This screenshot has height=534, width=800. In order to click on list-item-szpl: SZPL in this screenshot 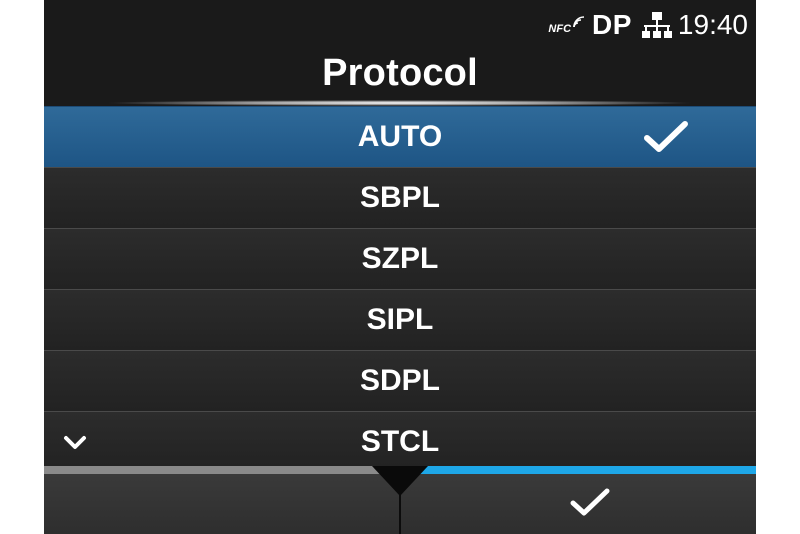, I will do `click(400, 258)`.